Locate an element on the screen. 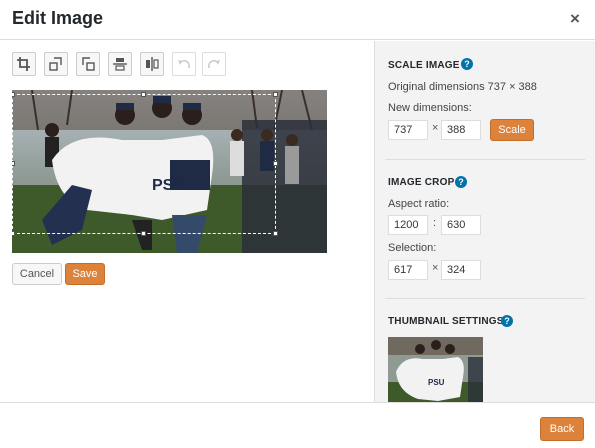  thumbnail-settings-title: THUMBNAIL SETTINGS is located at coordinates (446, 321).